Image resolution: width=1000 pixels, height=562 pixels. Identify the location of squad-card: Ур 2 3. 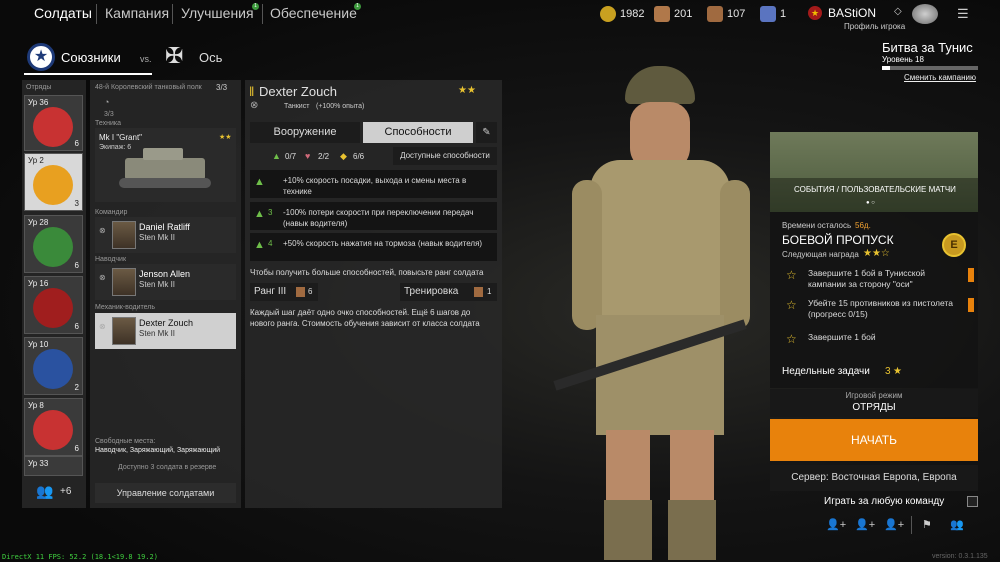
(53, 182).